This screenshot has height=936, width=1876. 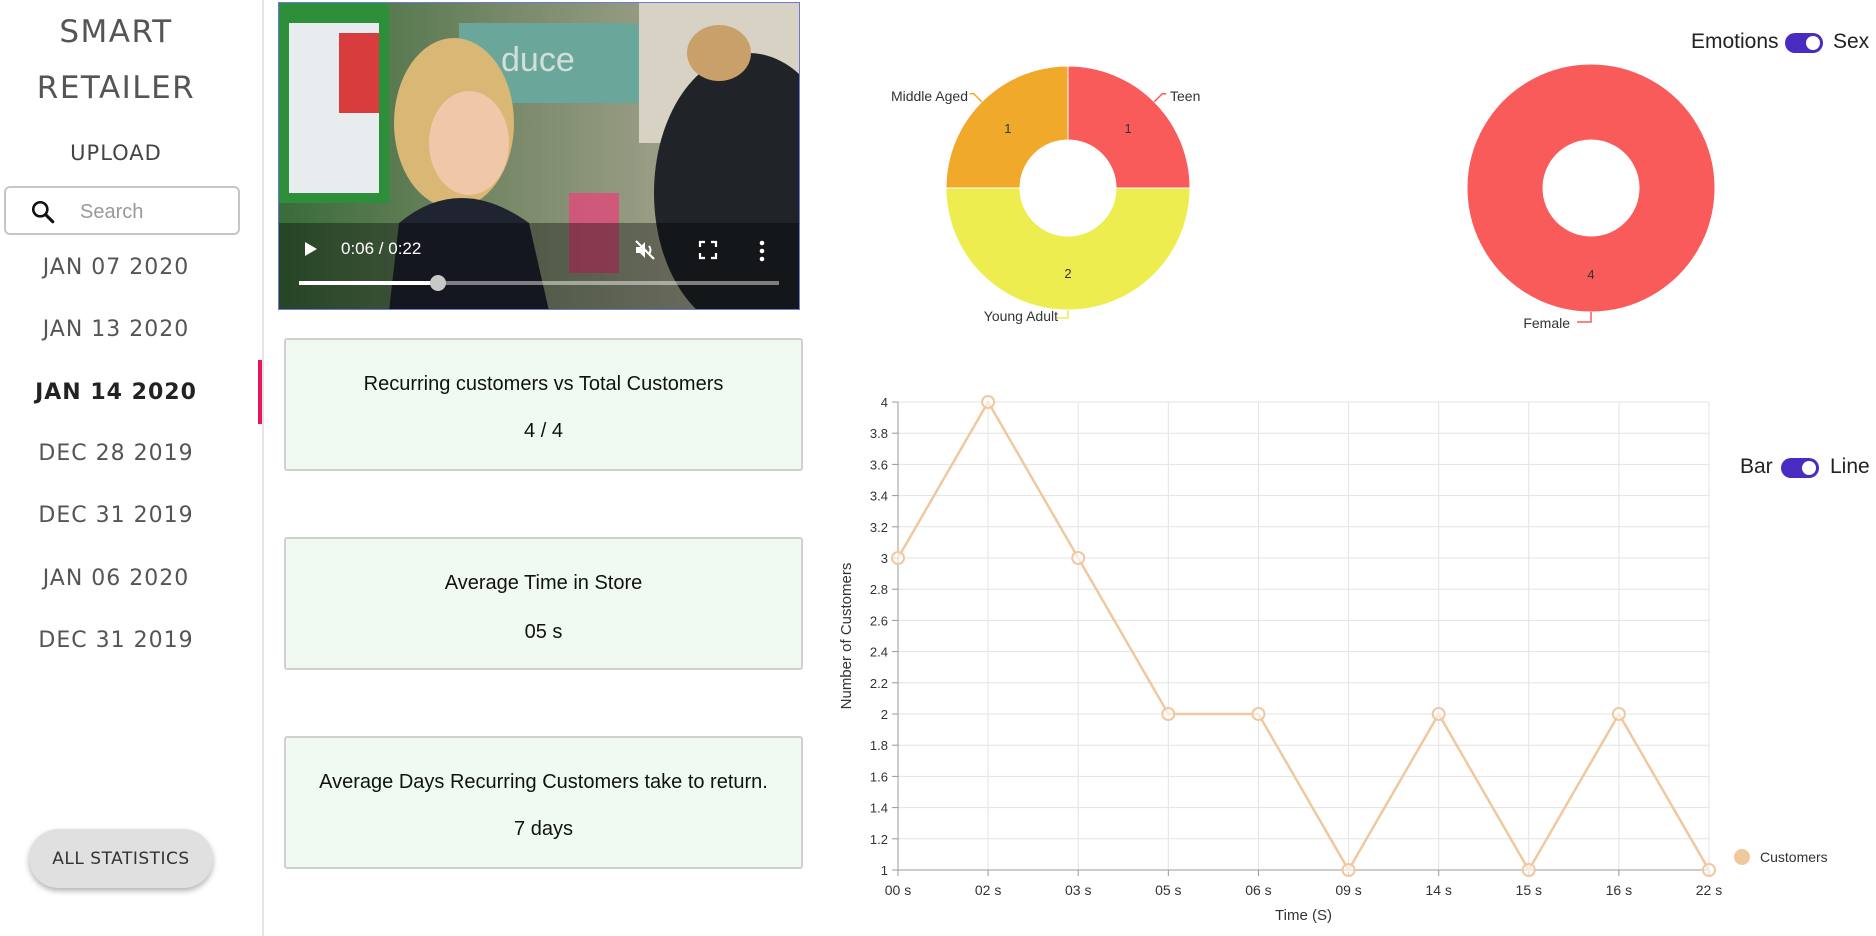 What do you see at coordinates (1068, 249) in the screenshot?
I see `pie-slice` at bounding box center [1068, 249].